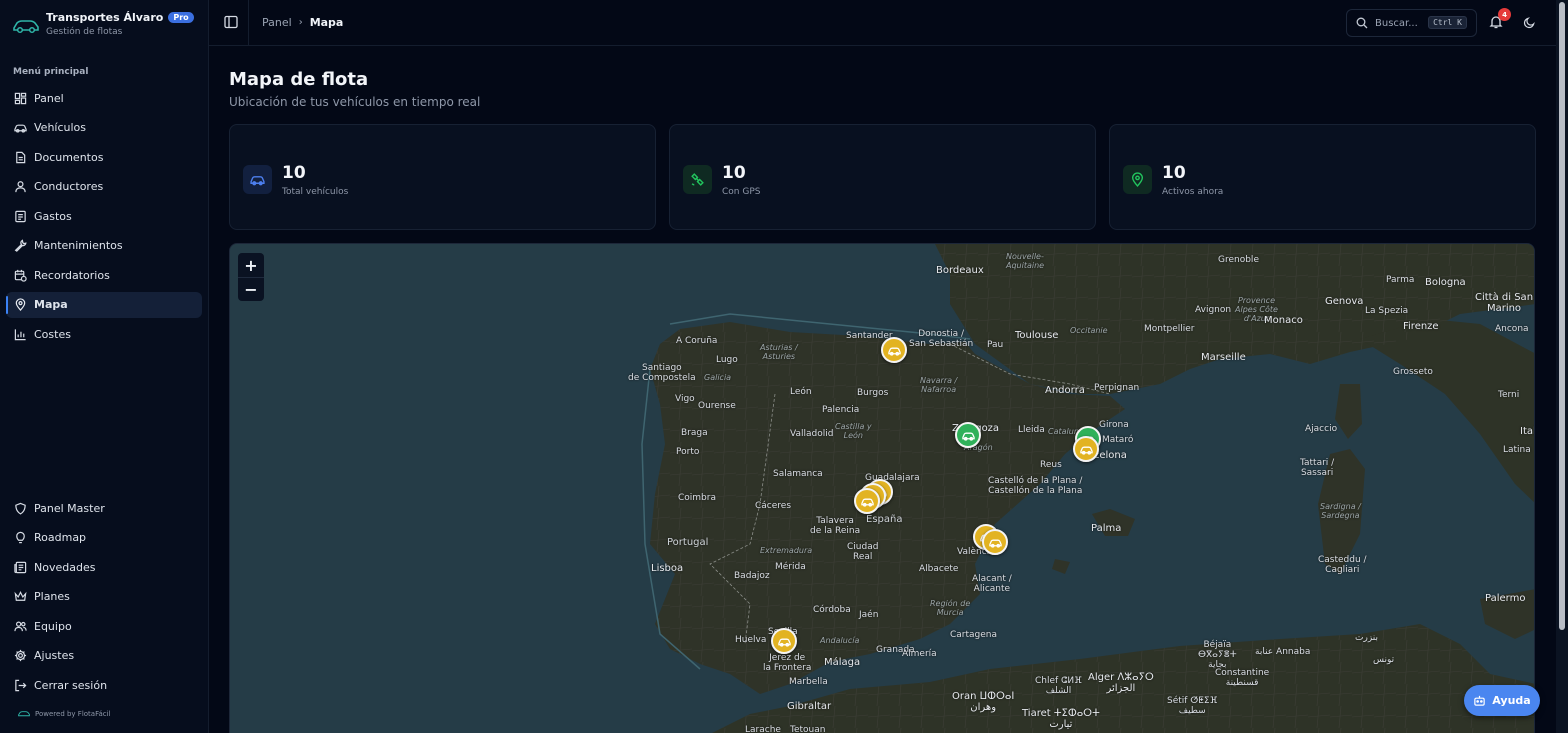 Image resolution: width=1568 pixels, height=733 pixels. I want to click on map-label: León, so click(801, 392).